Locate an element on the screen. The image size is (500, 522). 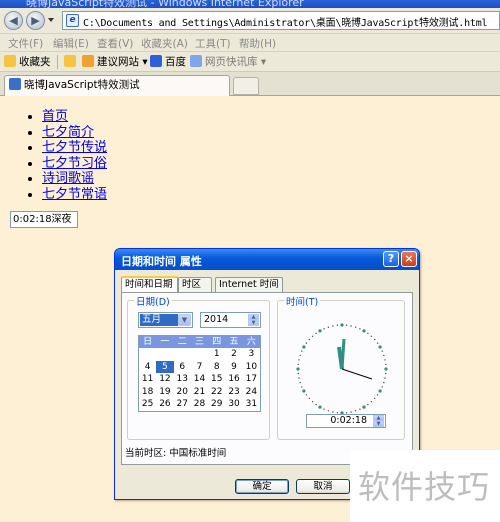
close-button: × is located at coordinates (409, 259).